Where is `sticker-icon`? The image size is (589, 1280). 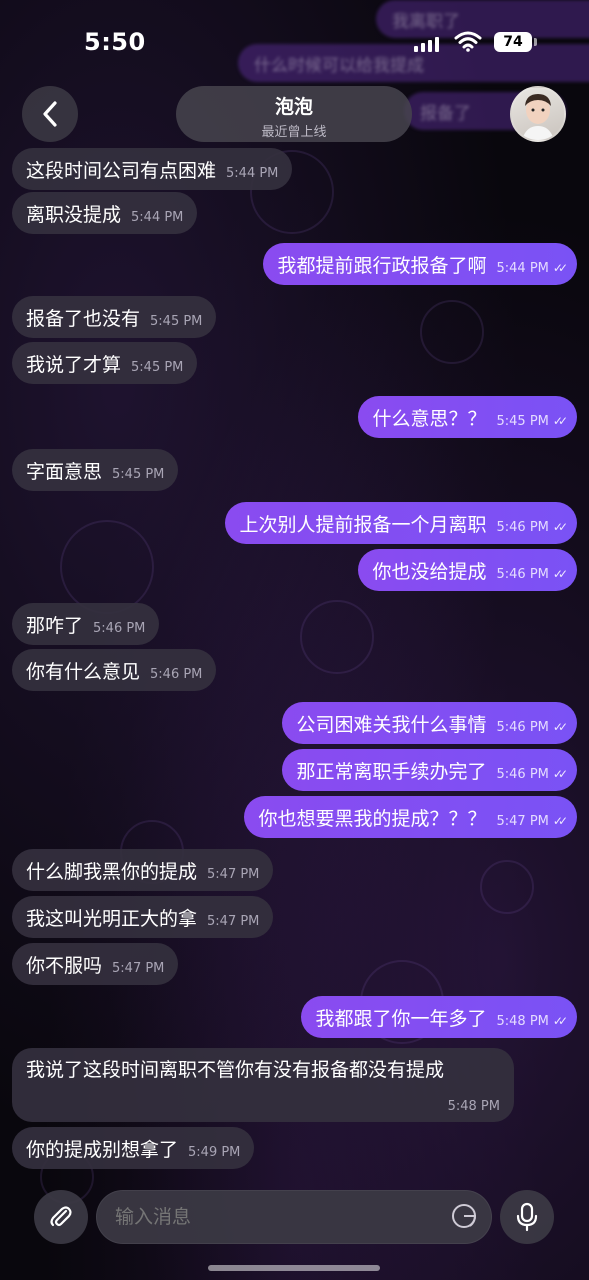
sticker-icon is located at coordinates (464, 1216).